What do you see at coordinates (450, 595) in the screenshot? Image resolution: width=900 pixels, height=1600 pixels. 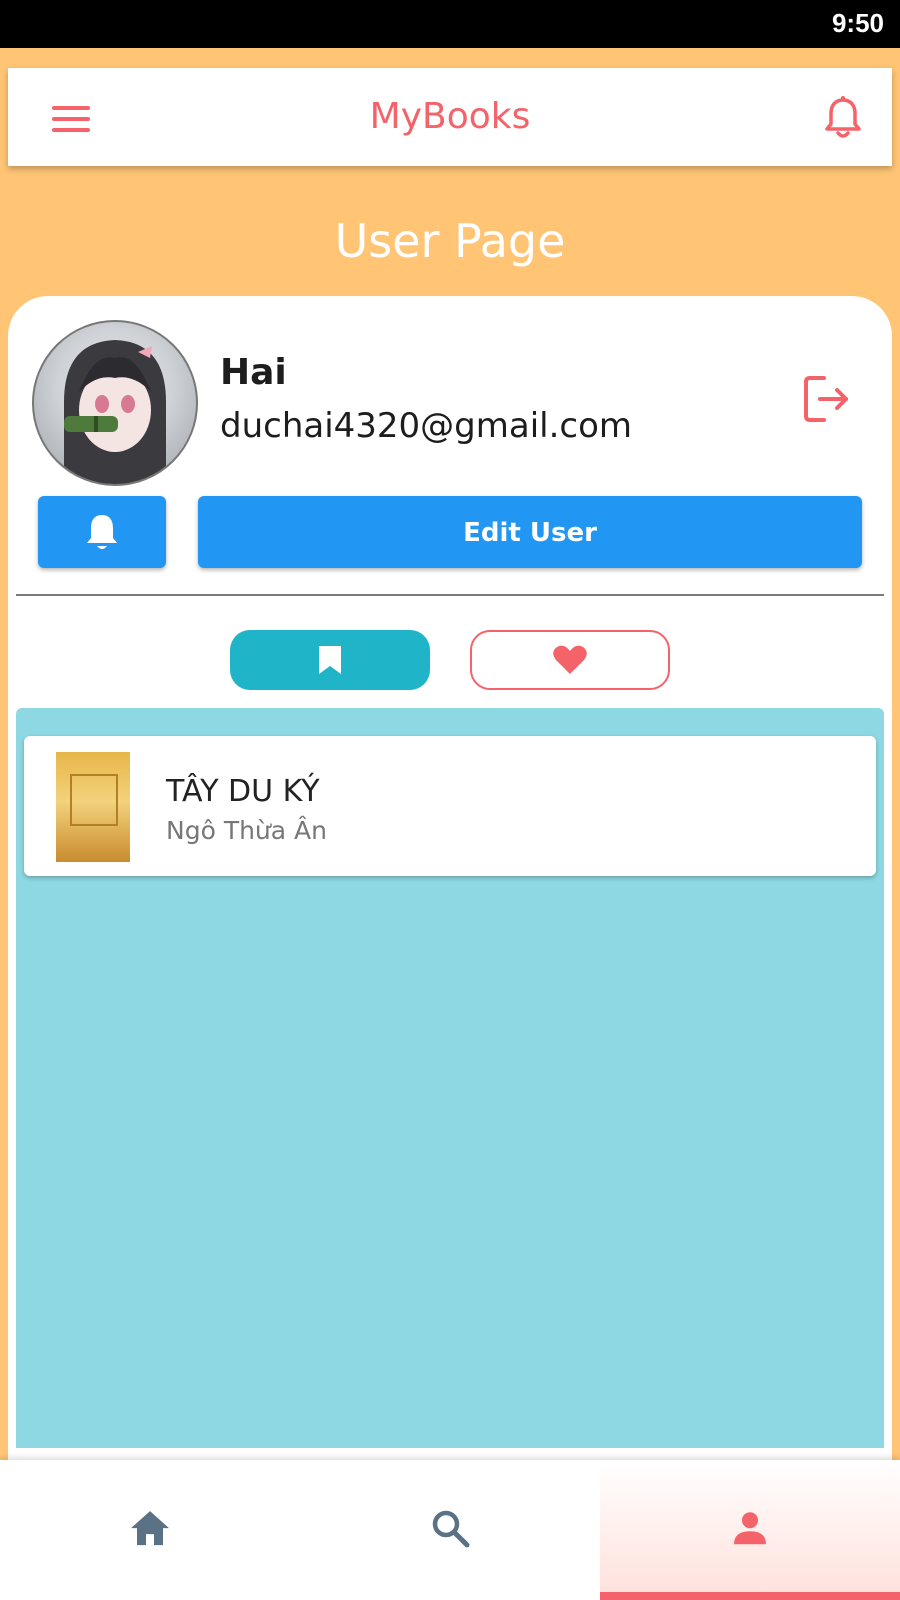 I see `divider` at bounding box center [450, 595].